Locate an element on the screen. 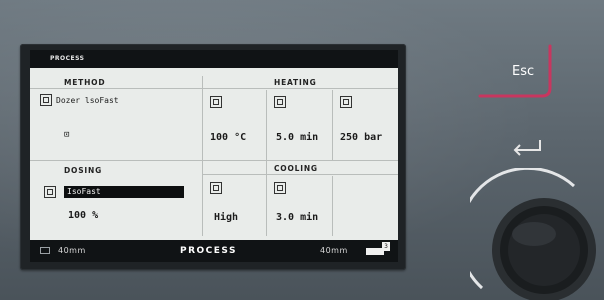 The height and width of the screenshot is (300, 604). heating-time: 5.0 min is located at coordinates (297, 137).